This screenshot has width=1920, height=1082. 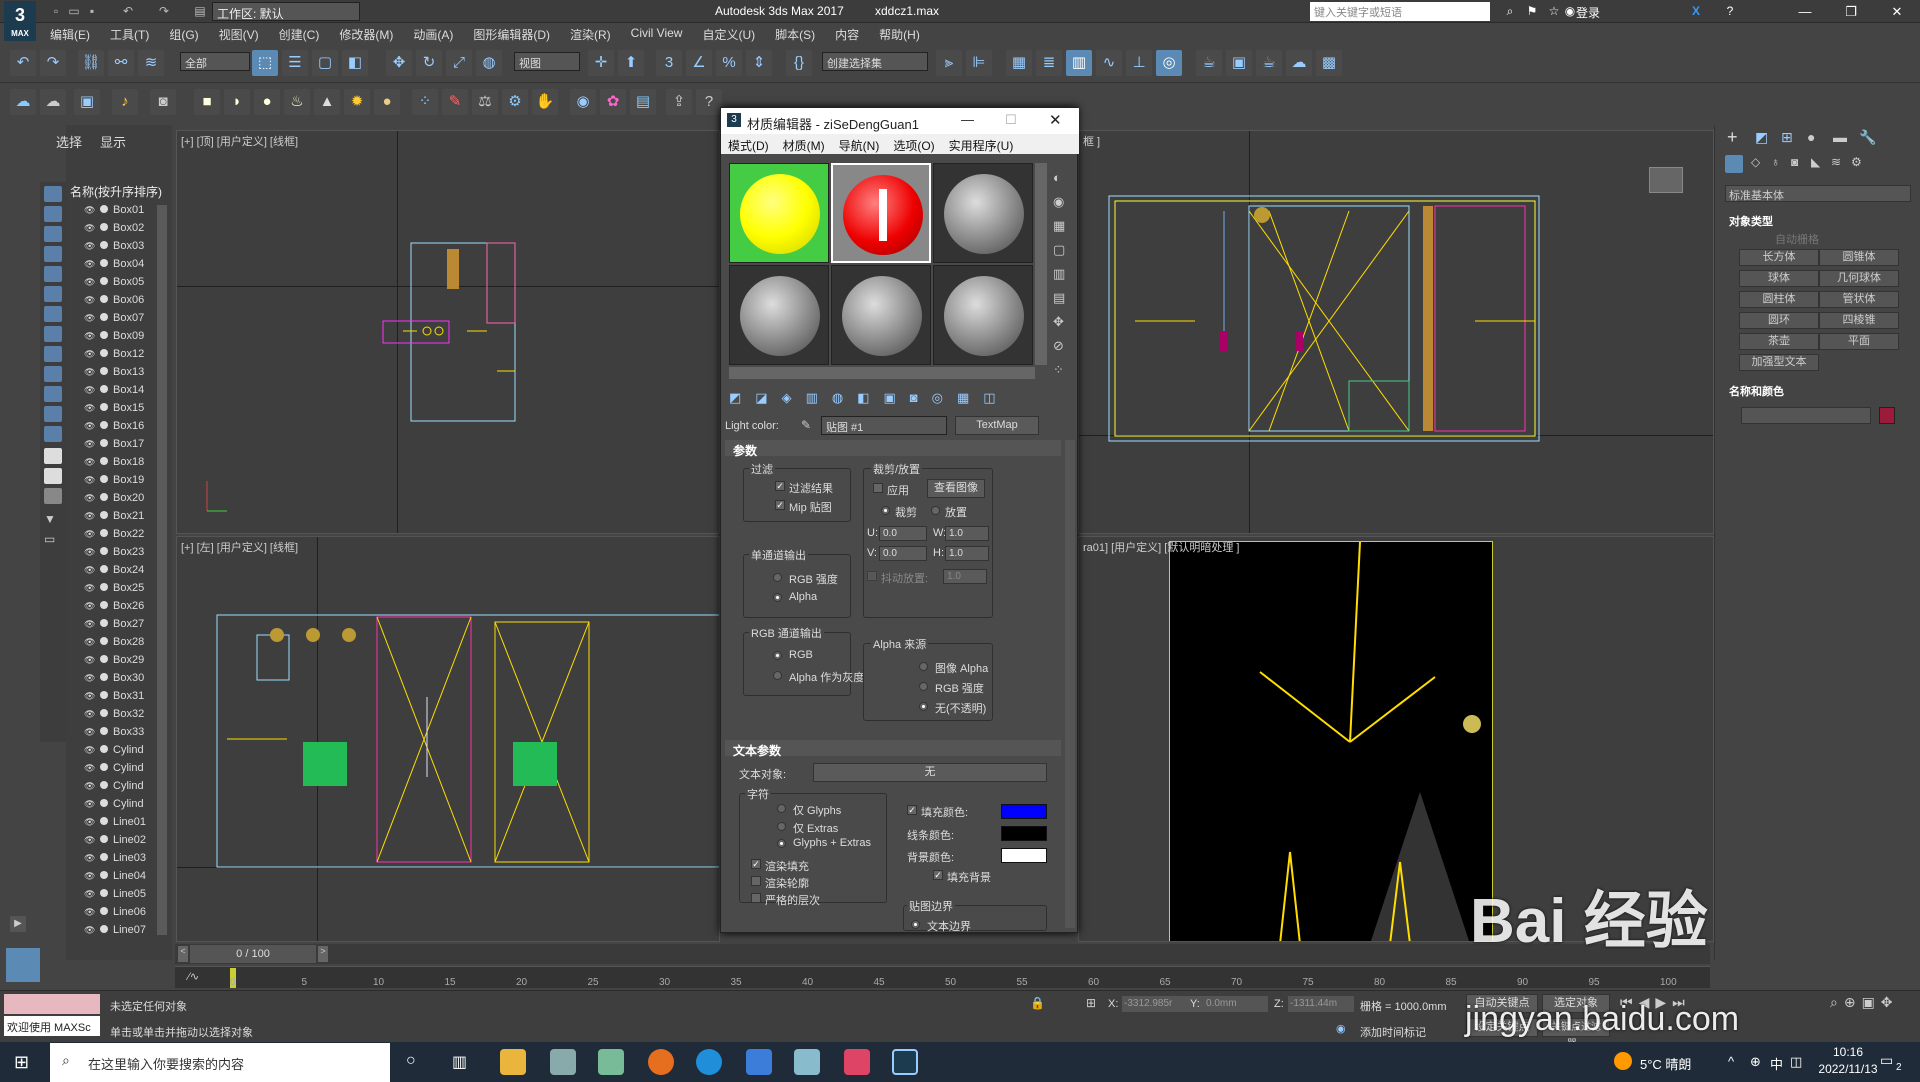 I want to click on display-shapes-icon, so click(x=53, y=214).